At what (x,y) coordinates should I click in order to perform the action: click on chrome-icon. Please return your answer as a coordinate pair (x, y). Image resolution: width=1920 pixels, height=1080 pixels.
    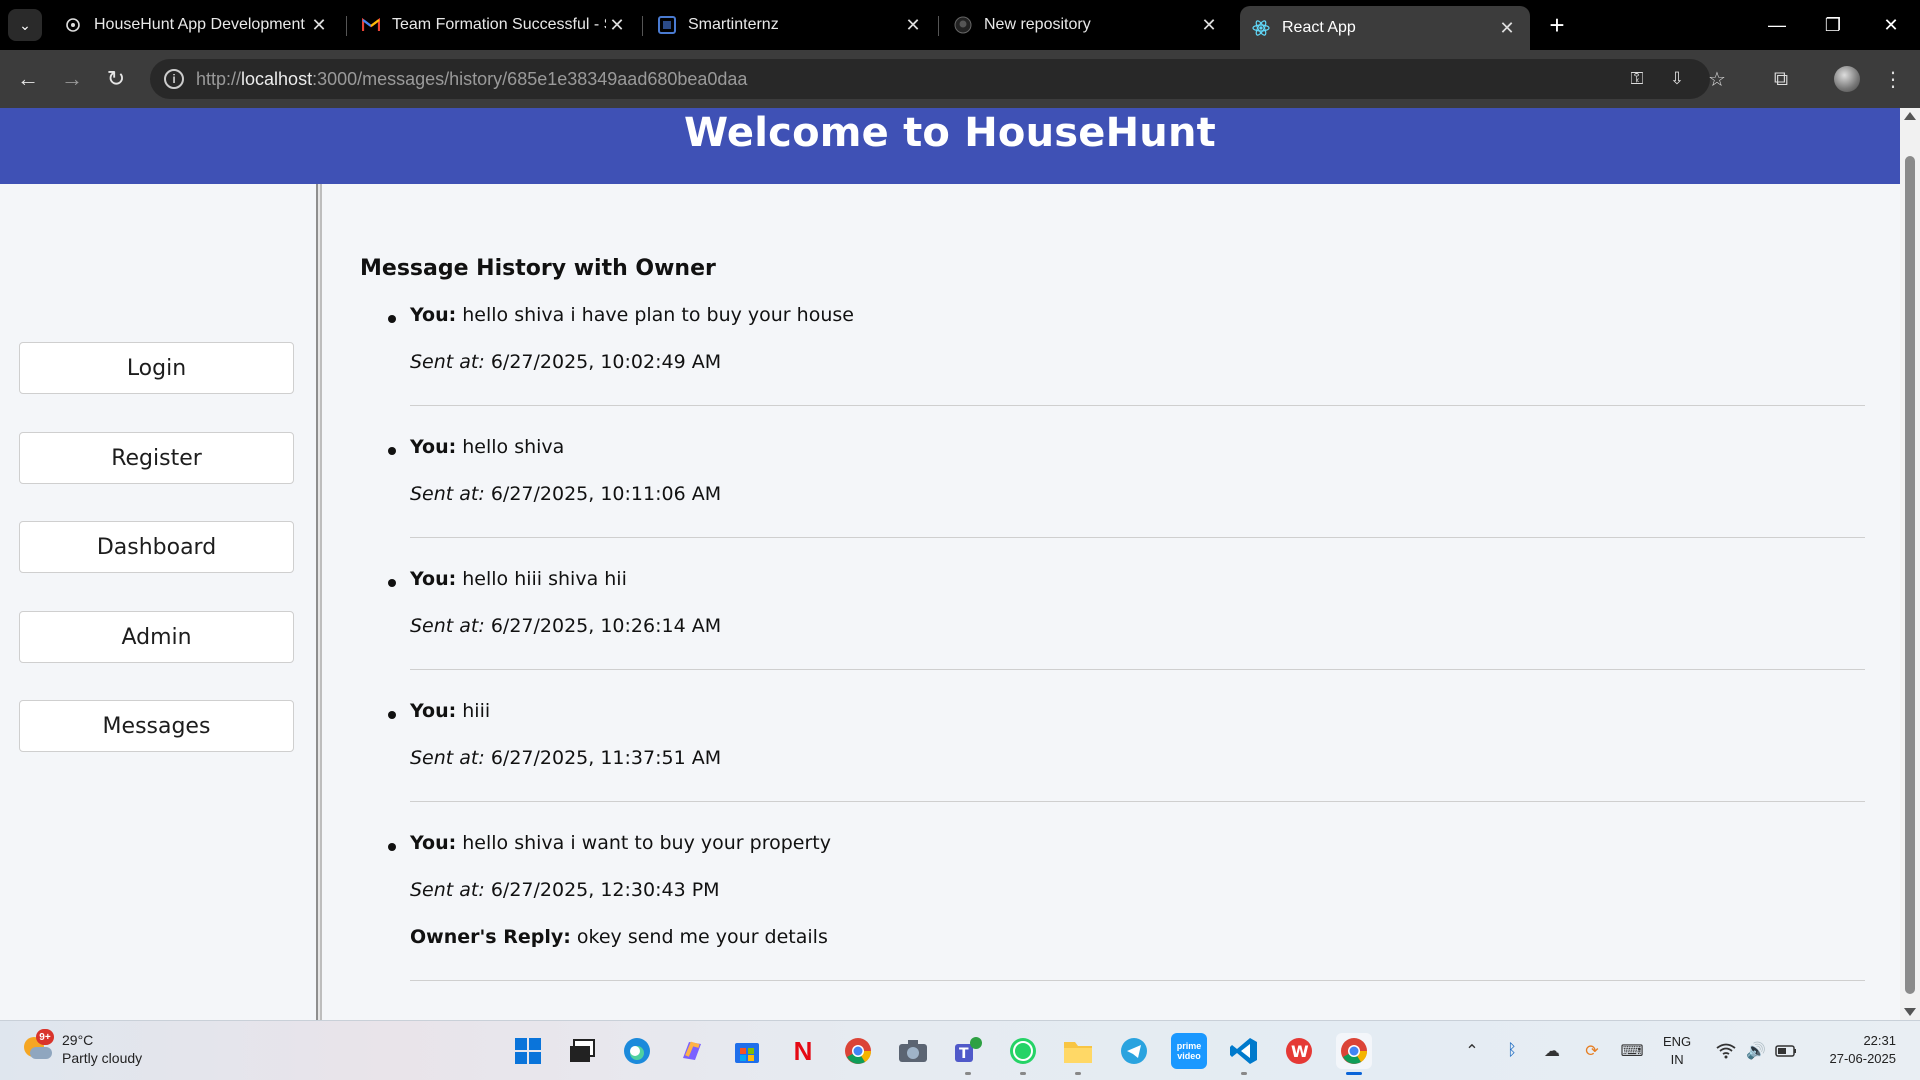
    Looking at the image, I should click on (858, 1051).